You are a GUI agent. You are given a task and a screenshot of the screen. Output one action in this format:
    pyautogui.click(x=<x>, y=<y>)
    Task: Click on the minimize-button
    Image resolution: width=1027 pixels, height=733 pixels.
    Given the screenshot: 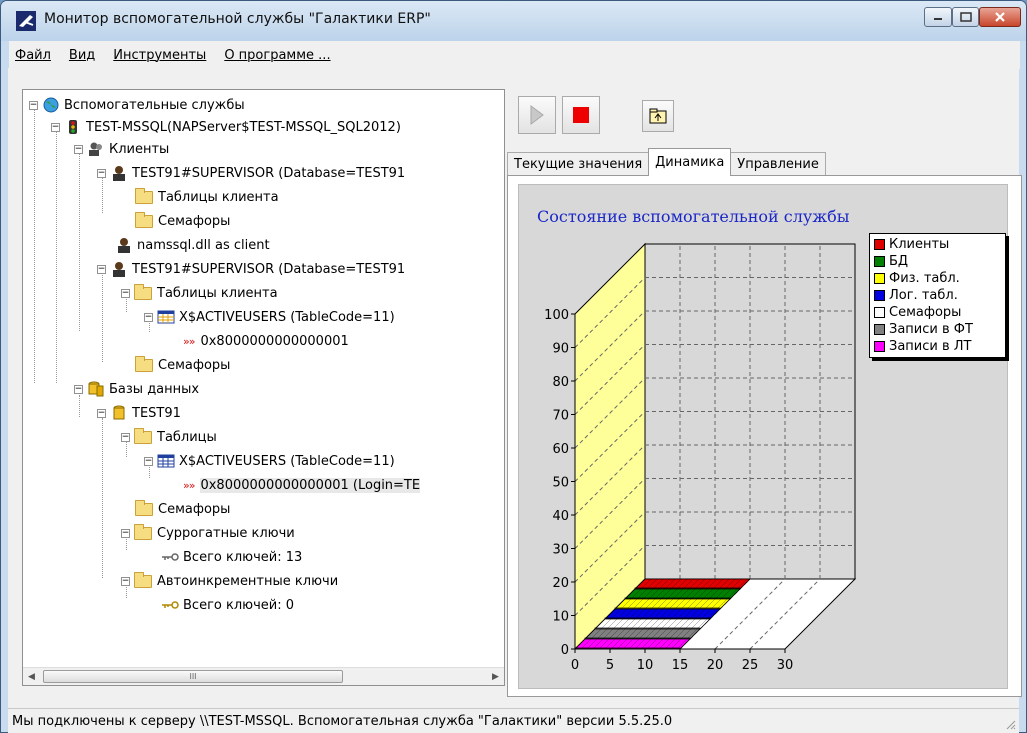 What is the action you would take?
    pyautogui.click(x=938, y=17)
    